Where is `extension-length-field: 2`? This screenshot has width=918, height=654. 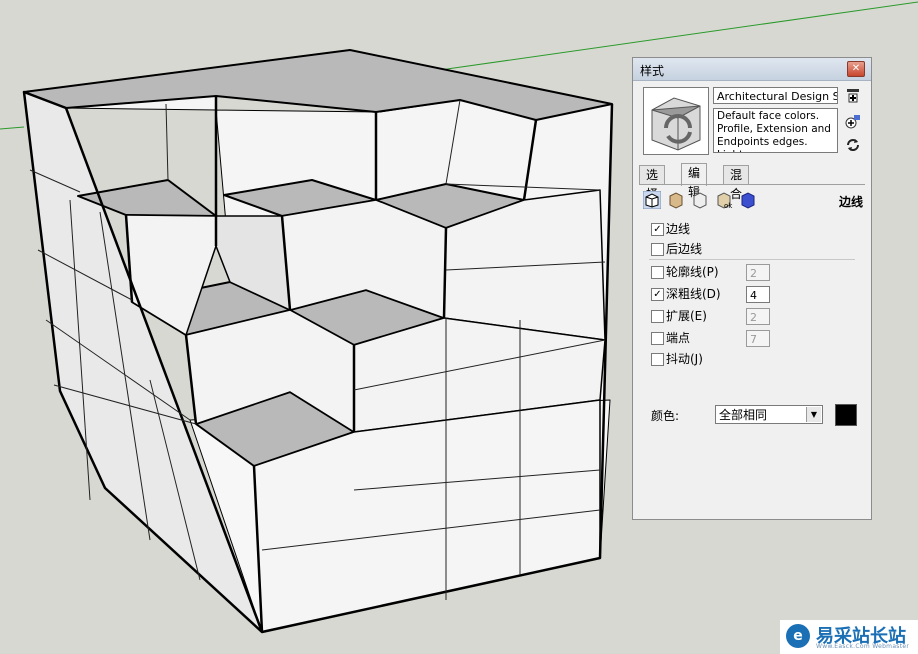
extension-length-field: 2 is located at coordinates (758, 316).